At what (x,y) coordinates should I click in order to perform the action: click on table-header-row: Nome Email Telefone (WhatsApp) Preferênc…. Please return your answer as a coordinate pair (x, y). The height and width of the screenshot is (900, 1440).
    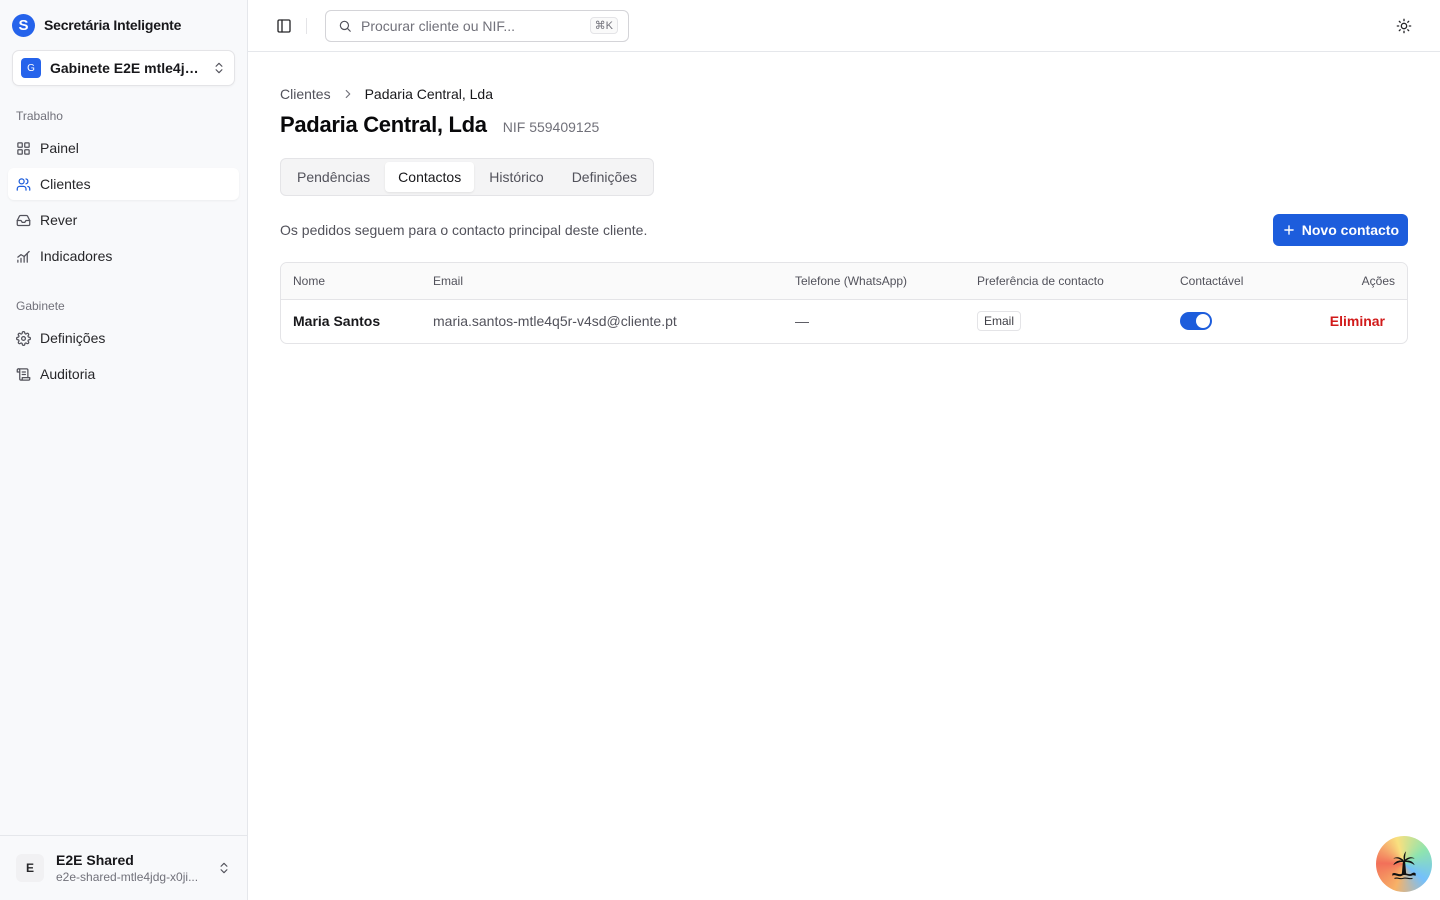
    Looking at the image, I should click on (844, 281).